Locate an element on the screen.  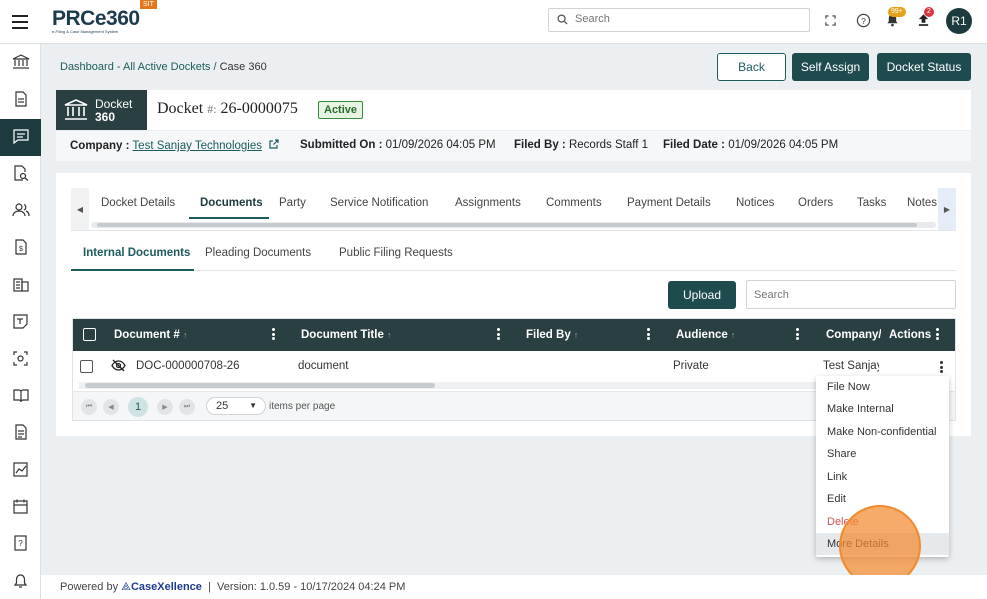
sidebar-item-search is located at coordinates (20, 174).